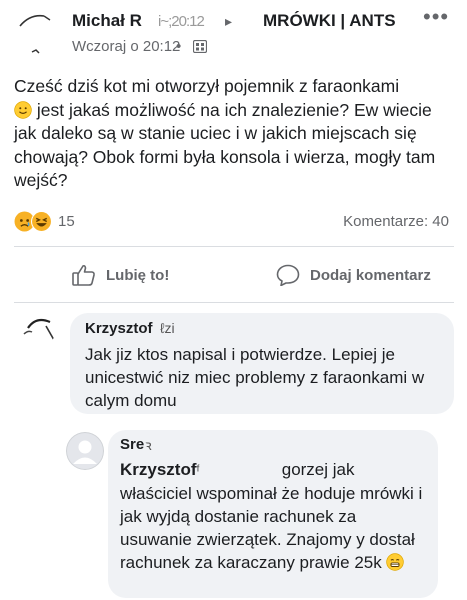 The height and width of the screenshot is (600, 467). What do you see at coordinates (119, 328) in the screenshot?
I see `commenter-name: Krzysztof` at bounding box center [119, 328].